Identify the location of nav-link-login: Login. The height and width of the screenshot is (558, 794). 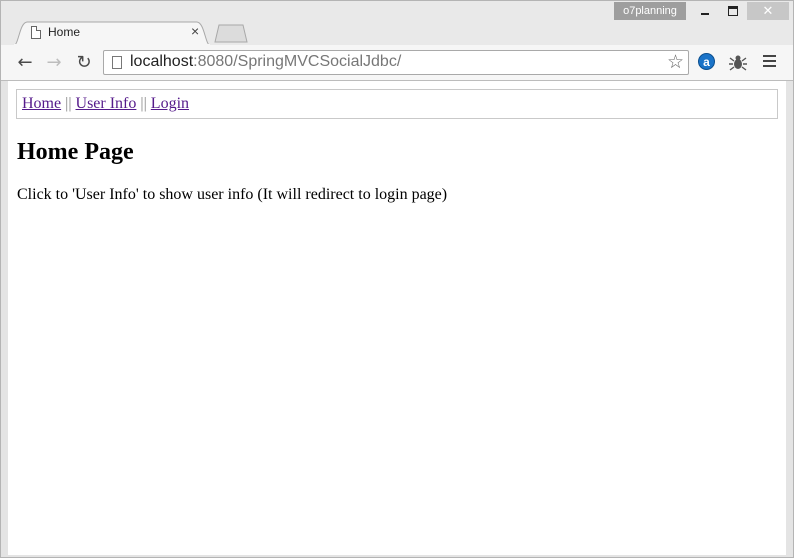
(170, 103).